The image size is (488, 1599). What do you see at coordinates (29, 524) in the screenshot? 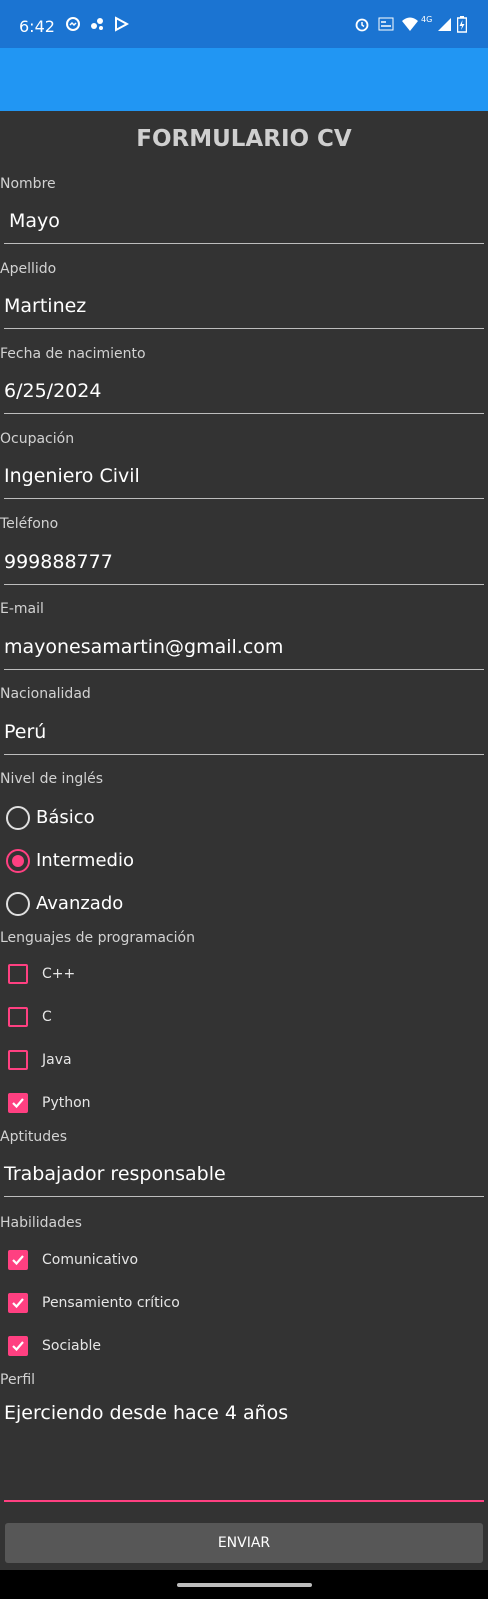
I see `telefono-label: Teléfono` at bounding box center [29, 524].